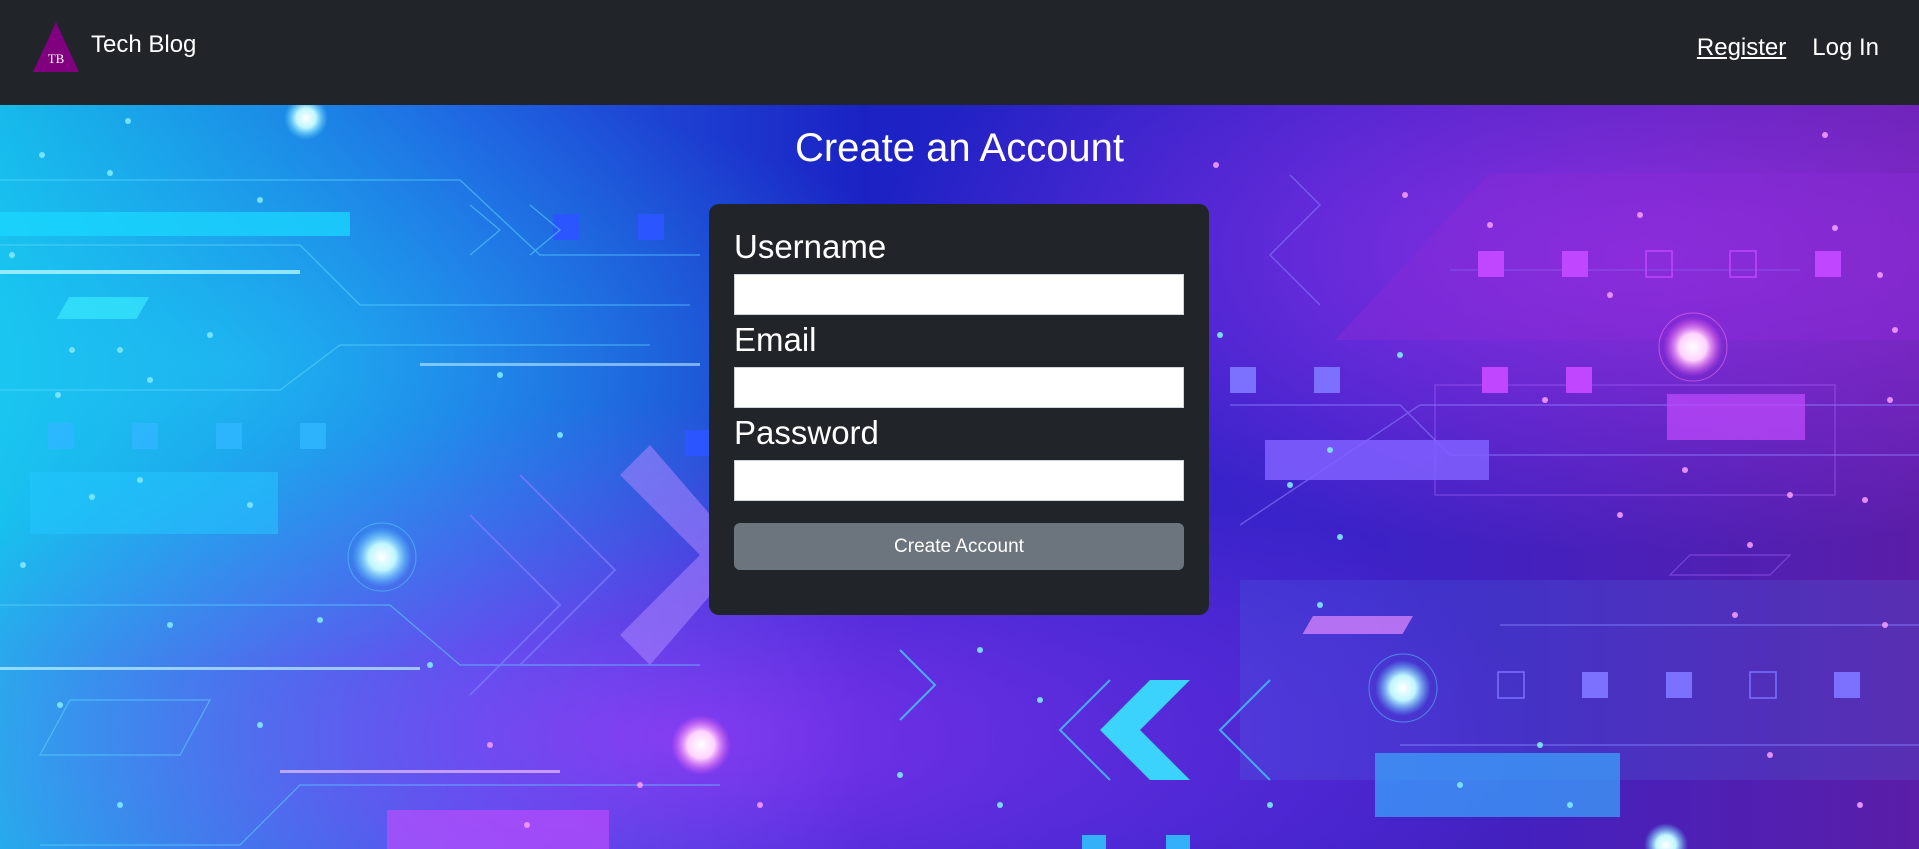 The width and height of the screenshot is (1919, 849). Describe the element at coordinates (143, 45) in the screenshot. I see `brand-name: Tech Blog` at that location.